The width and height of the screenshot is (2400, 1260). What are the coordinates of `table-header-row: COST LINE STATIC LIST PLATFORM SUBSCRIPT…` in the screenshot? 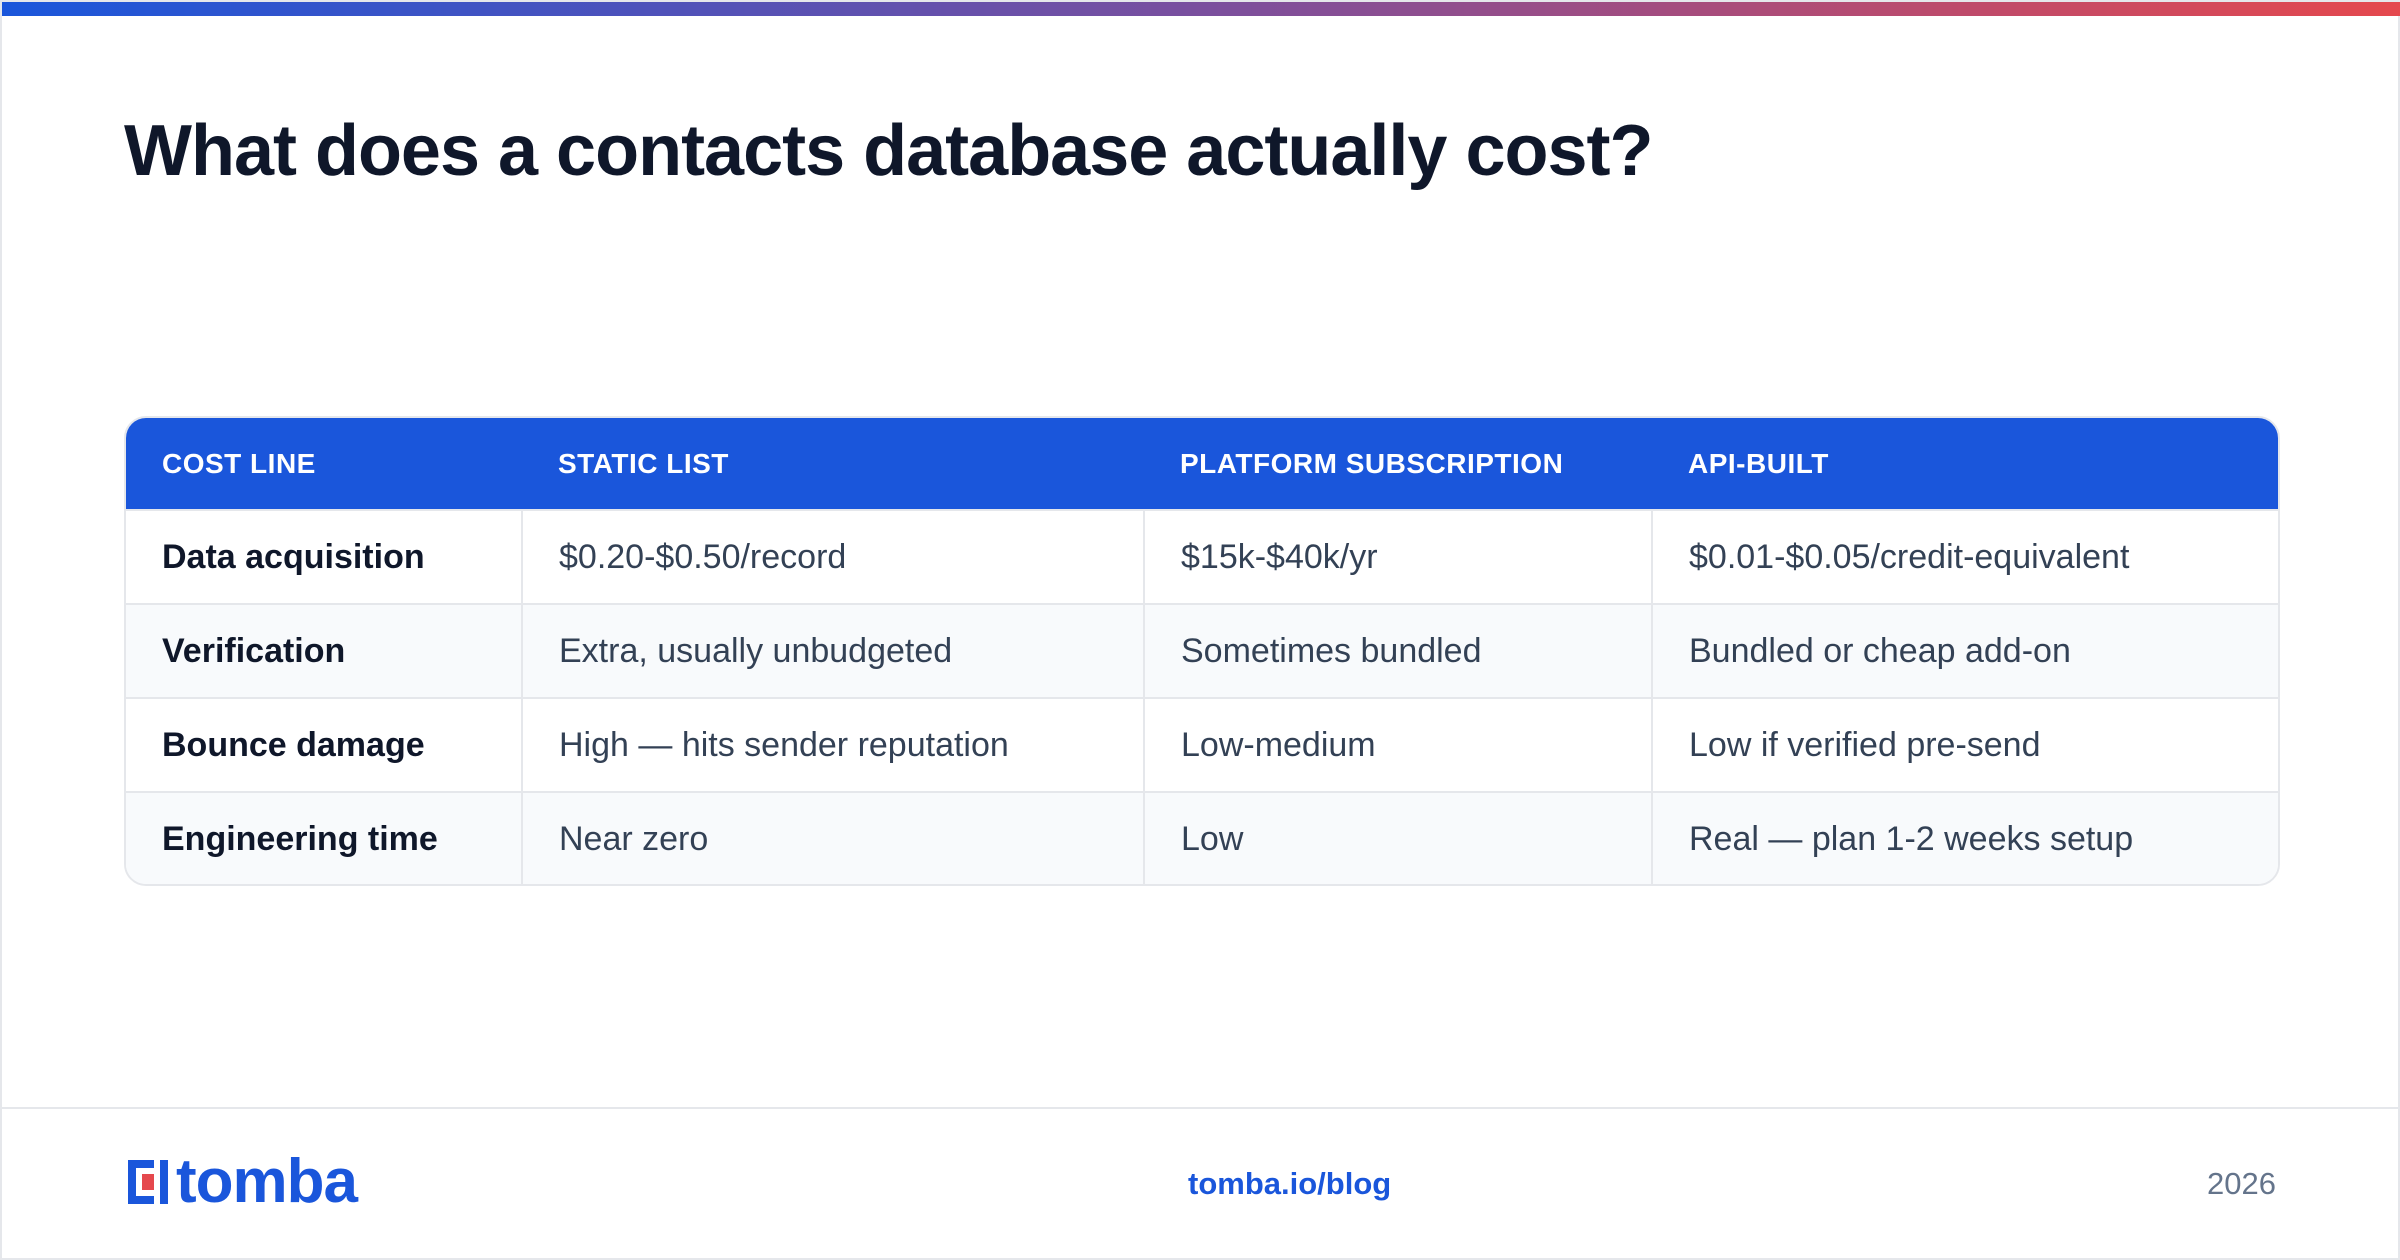 It's located at (1202, 464).